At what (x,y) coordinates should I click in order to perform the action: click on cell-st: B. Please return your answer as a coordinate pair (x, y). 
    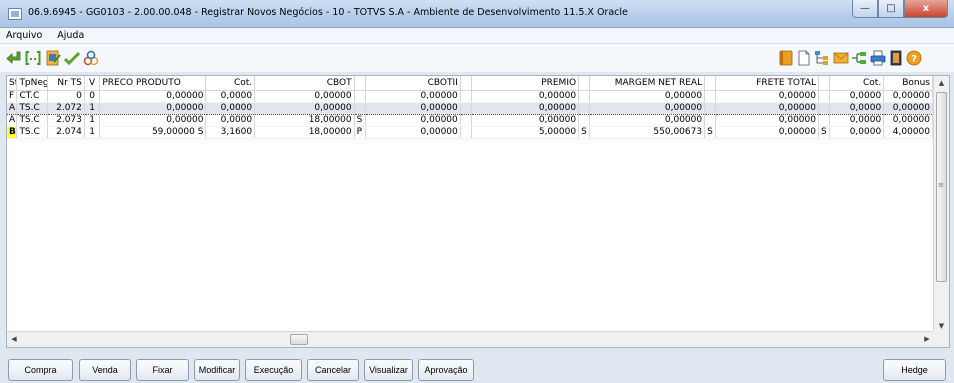
    Looking at the image, I should click on (12, 132).